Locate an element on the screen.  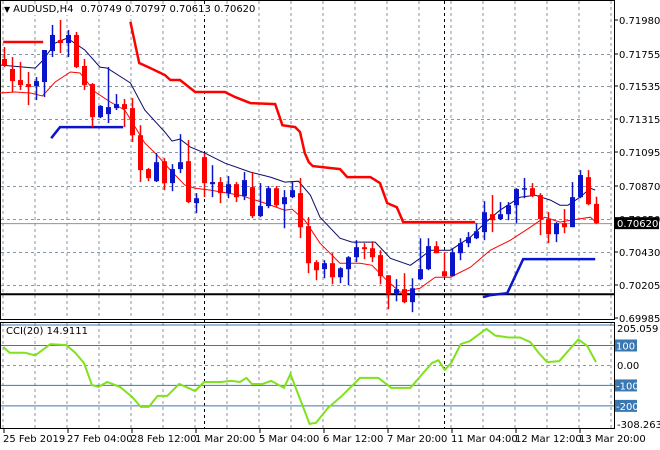
cci-label: CCI(20) is located at coordinates (25, 331).